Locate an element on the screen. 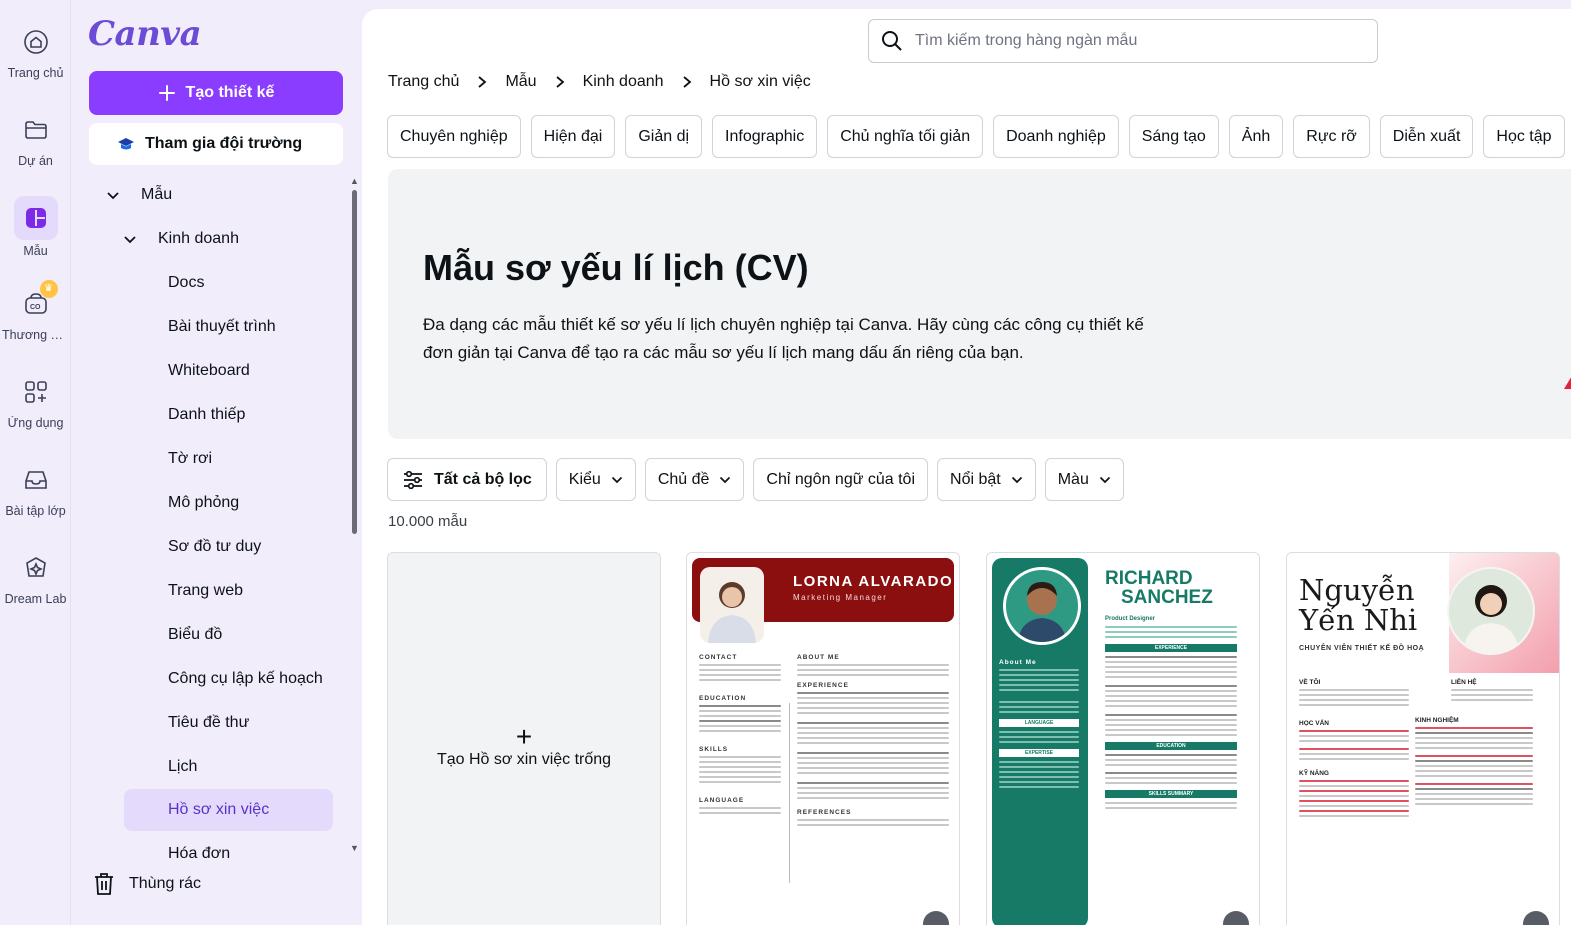 The height and width of the screenshot is (925, 1571). tree-item-invoices: Hóa đơn is located at coordinates (199, 845).